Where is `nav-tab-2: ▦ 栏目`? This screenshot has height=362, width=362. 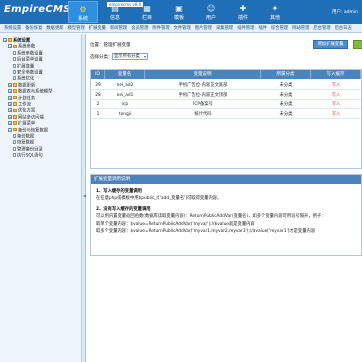 nav-tab-2: ▦ 栏目 is located at coordinates (147, 12).